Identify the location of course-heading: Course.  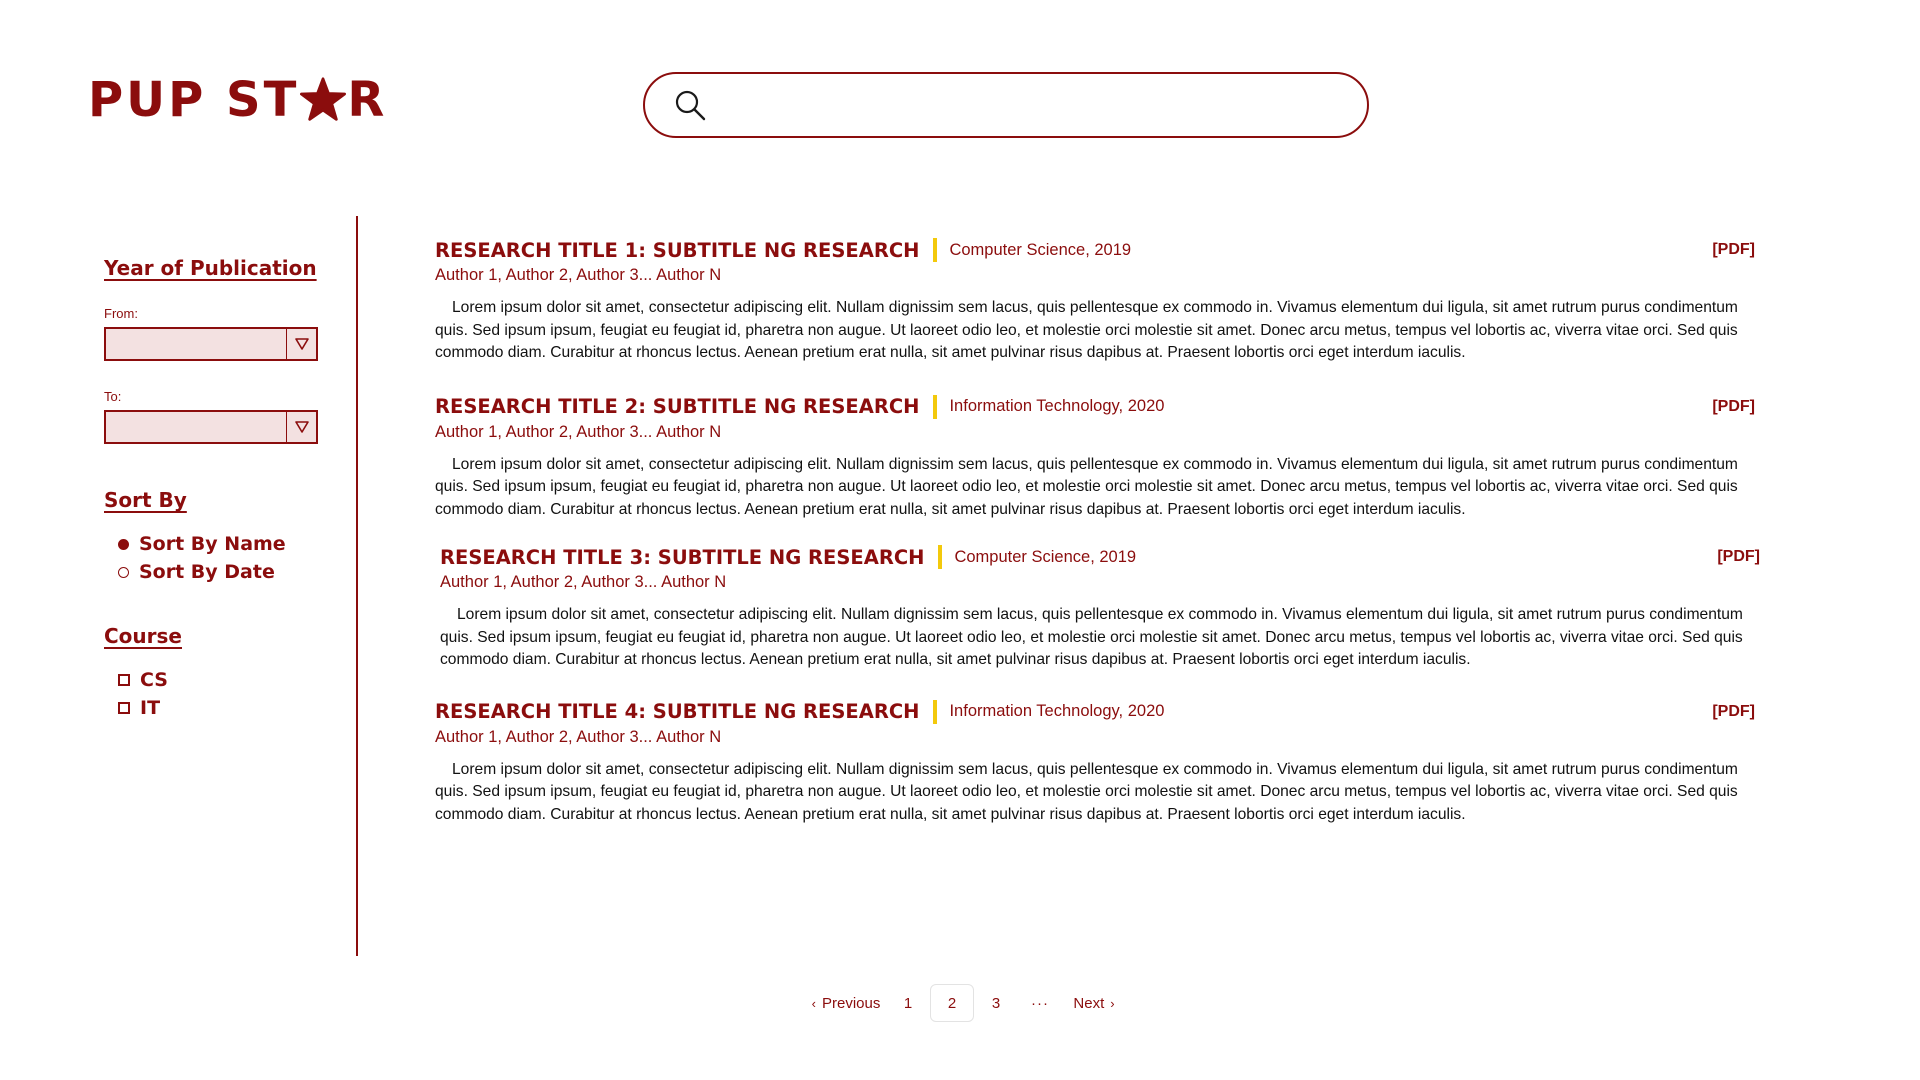
(143, 636).